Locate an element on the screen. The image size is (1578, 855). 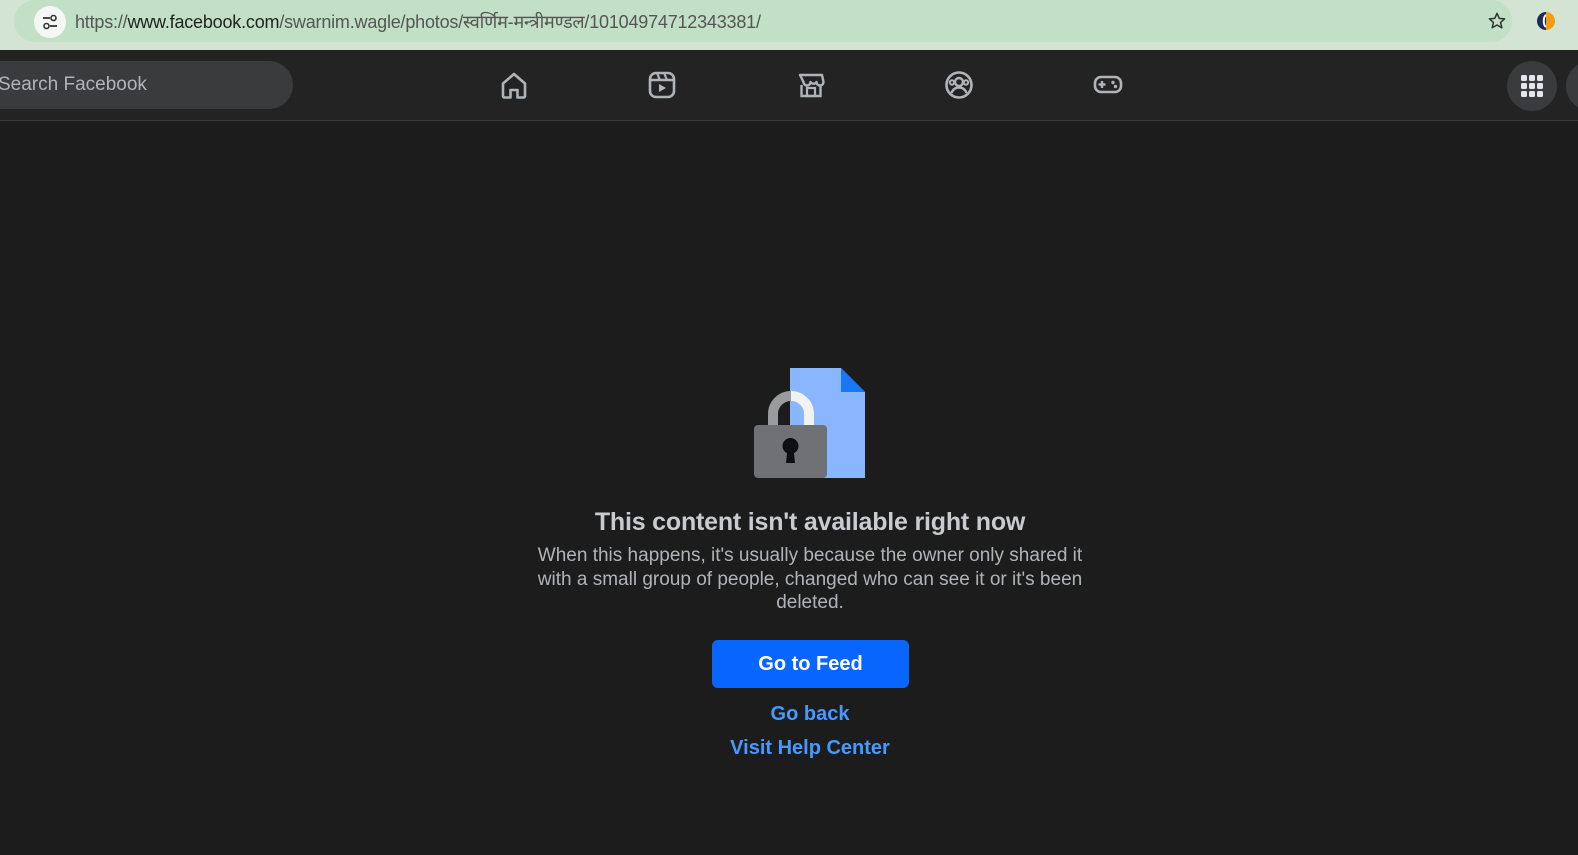
extension-icon is located at coordinates (1546, 21).